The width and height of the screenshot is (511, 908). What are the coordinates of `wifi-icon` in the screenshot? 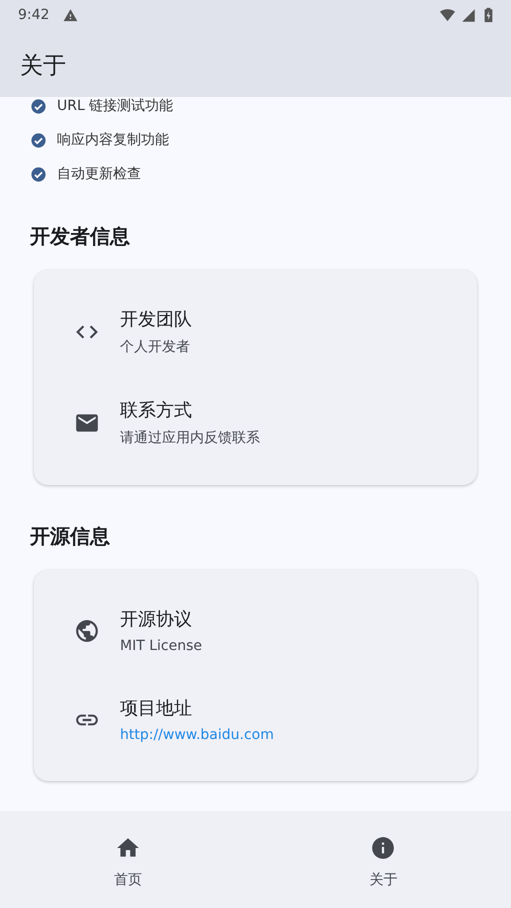 It's located at (447, 15).